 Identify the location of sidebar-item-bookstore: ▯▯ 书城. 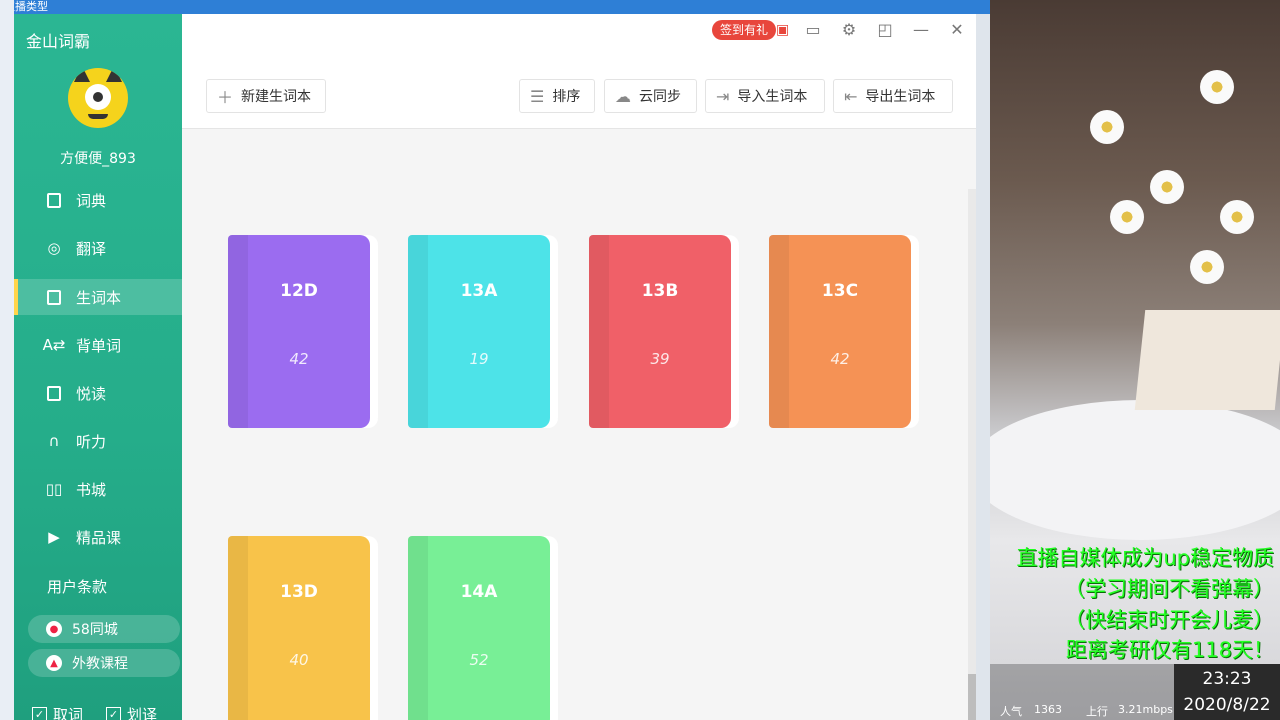
(98, 489).